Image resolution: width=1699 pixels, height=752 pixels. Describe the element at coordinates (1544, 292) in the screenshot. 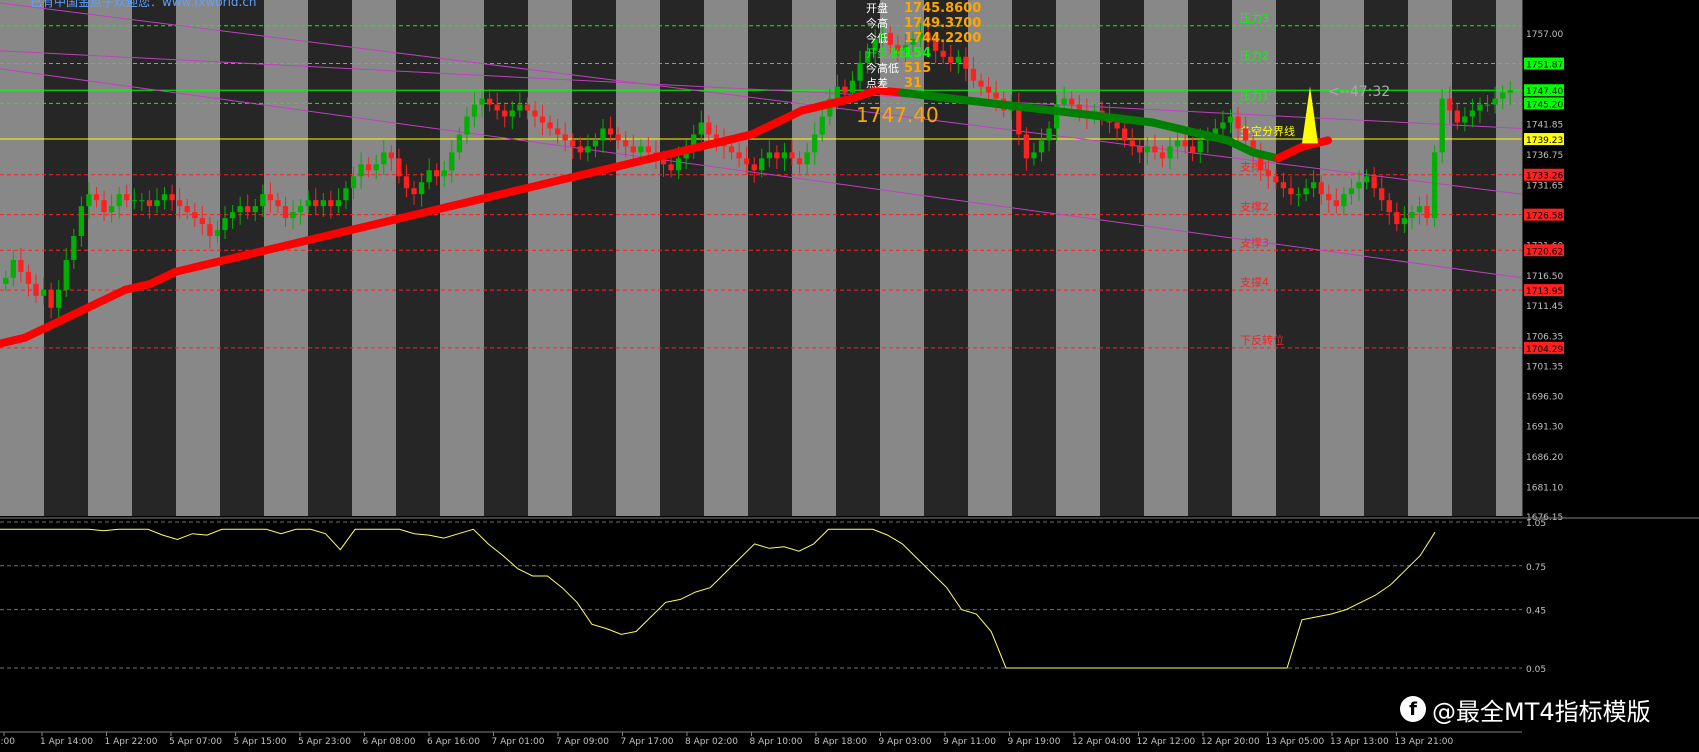

I see `price-axis-label: 1713.95` at that location.